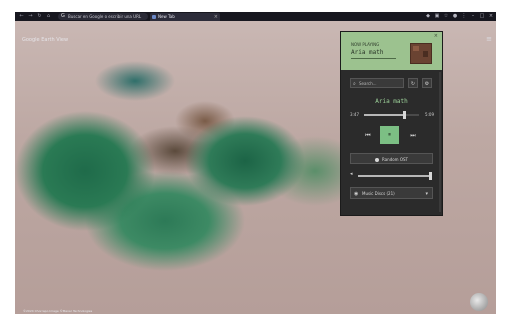  I want to click on menu-icon: ⋮, so click(464, 16).